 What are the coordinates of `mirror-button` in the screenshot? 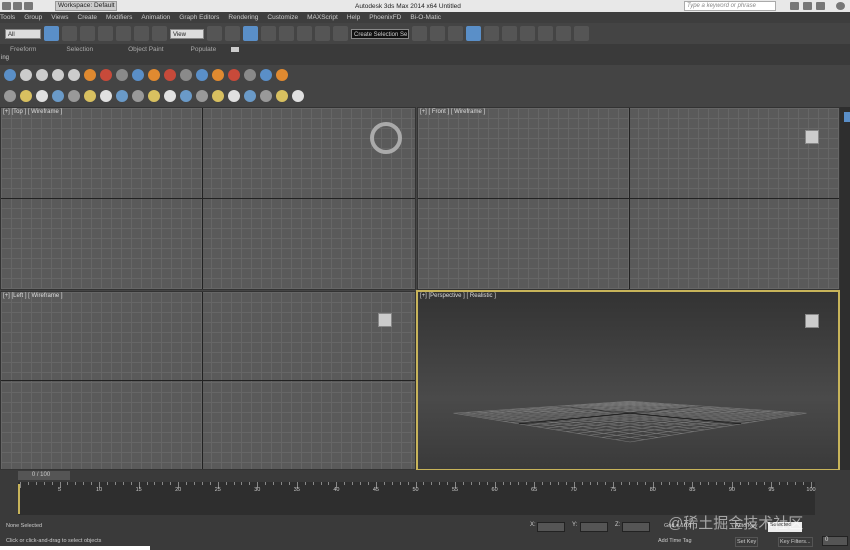 It's located at (419, 33).